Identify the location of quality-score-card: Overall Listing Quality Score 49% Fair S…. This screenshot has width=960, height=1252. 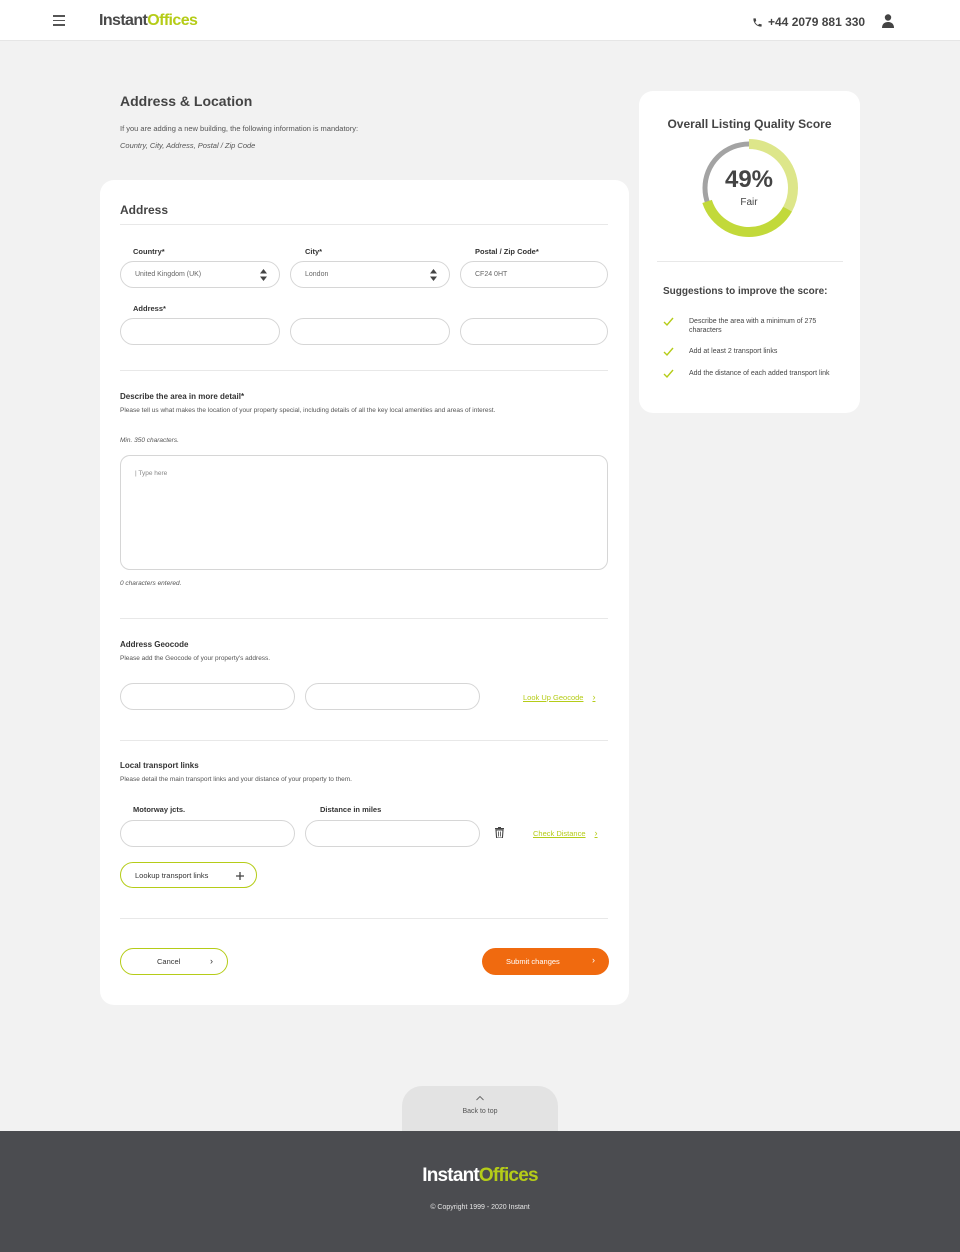
(749, 252).